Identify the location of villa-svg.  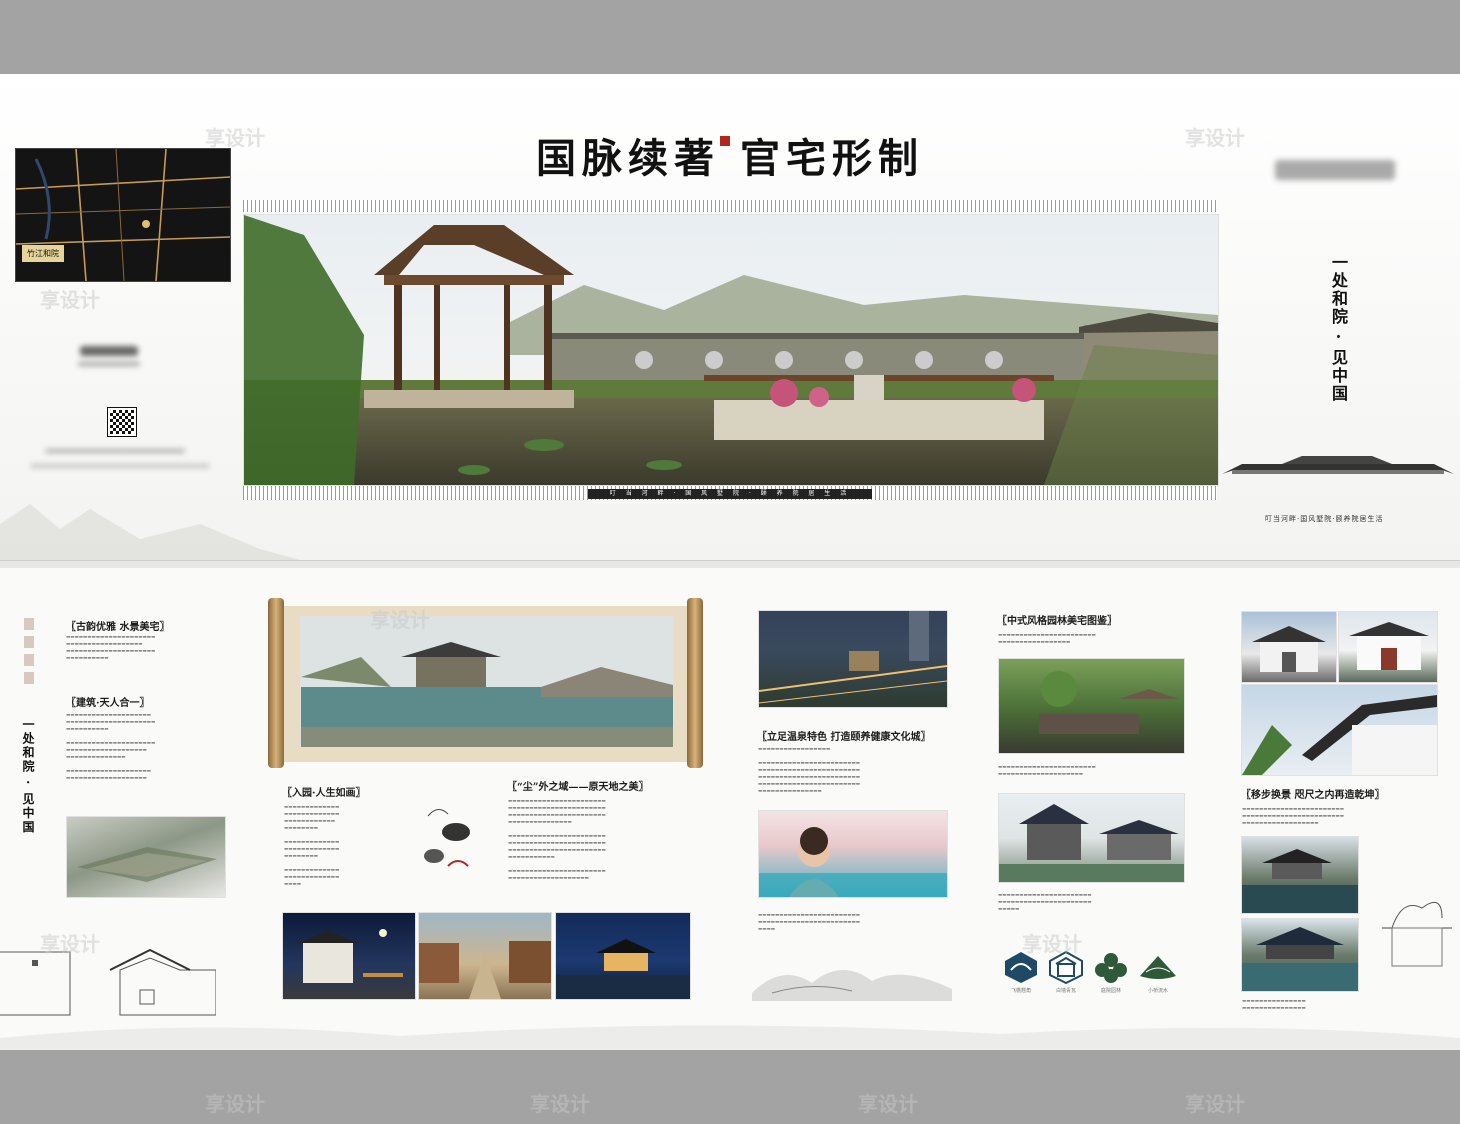
(1389, 646).